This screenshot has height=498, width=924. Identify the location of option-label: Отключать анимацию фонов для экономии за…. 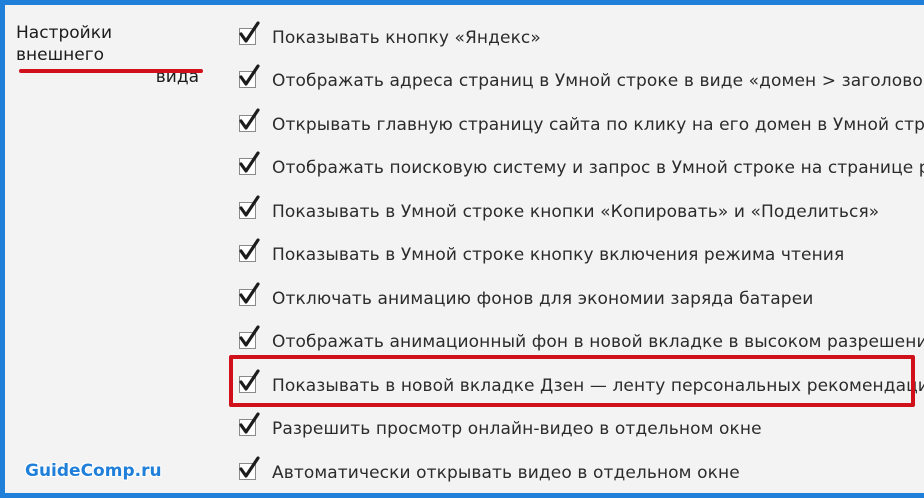
(543, 299).